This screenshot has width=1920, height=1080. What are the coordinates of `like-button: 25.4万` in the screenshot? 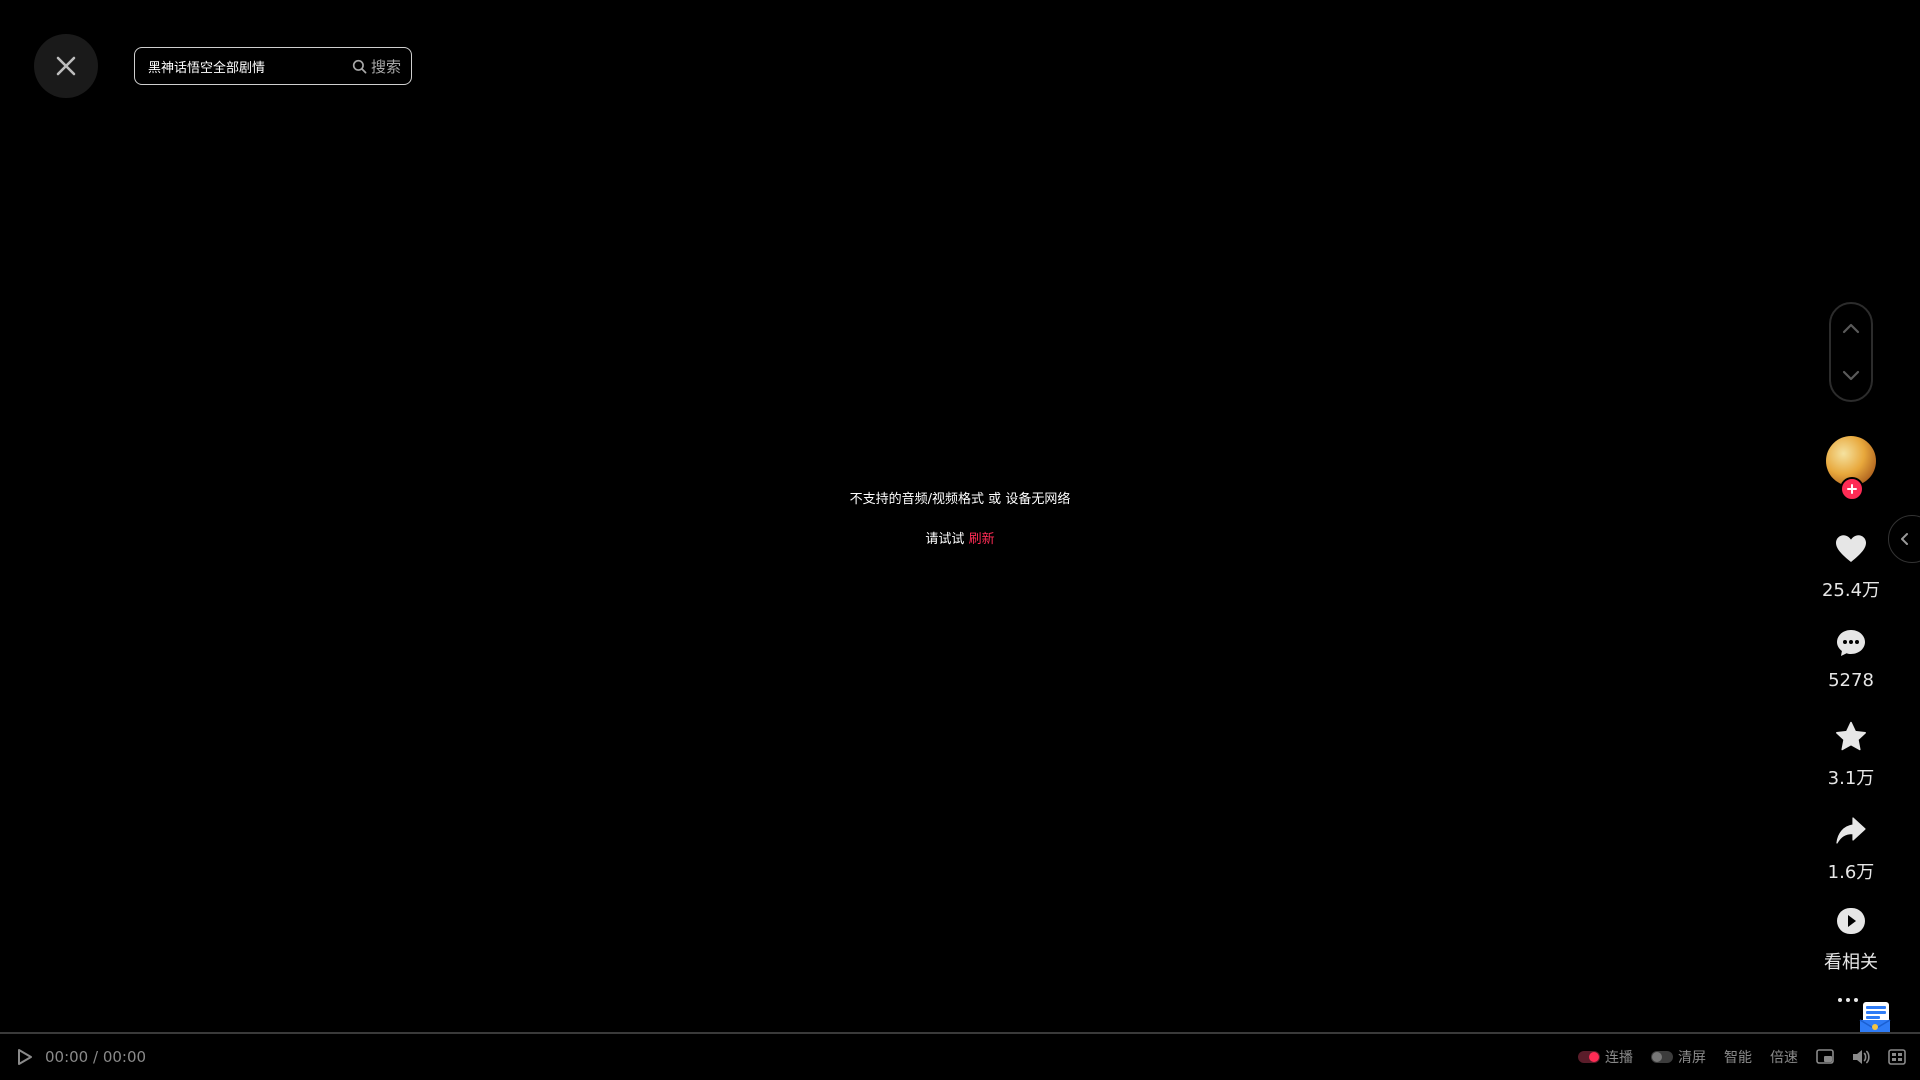 It's located at (1851, 567).